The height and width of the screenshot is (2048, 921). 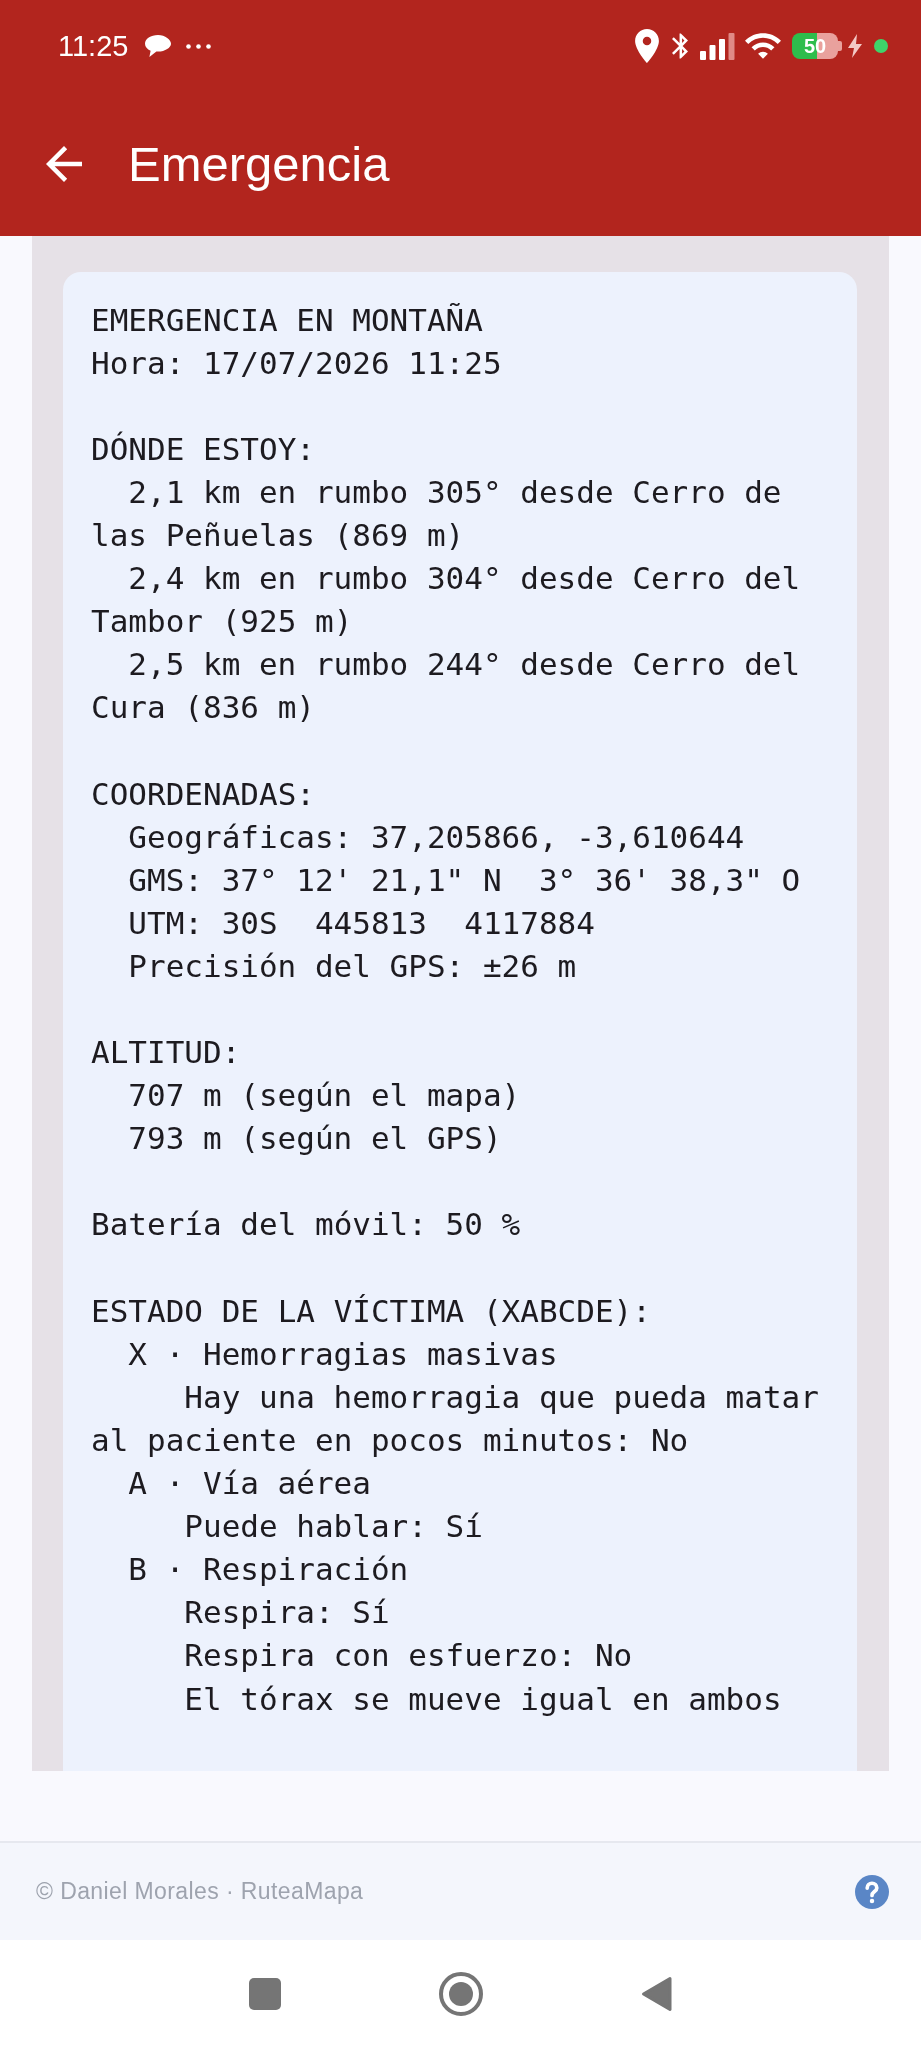 I want to click on report-item: X · Hemorragias masivas, so click(x=343, y=1353).